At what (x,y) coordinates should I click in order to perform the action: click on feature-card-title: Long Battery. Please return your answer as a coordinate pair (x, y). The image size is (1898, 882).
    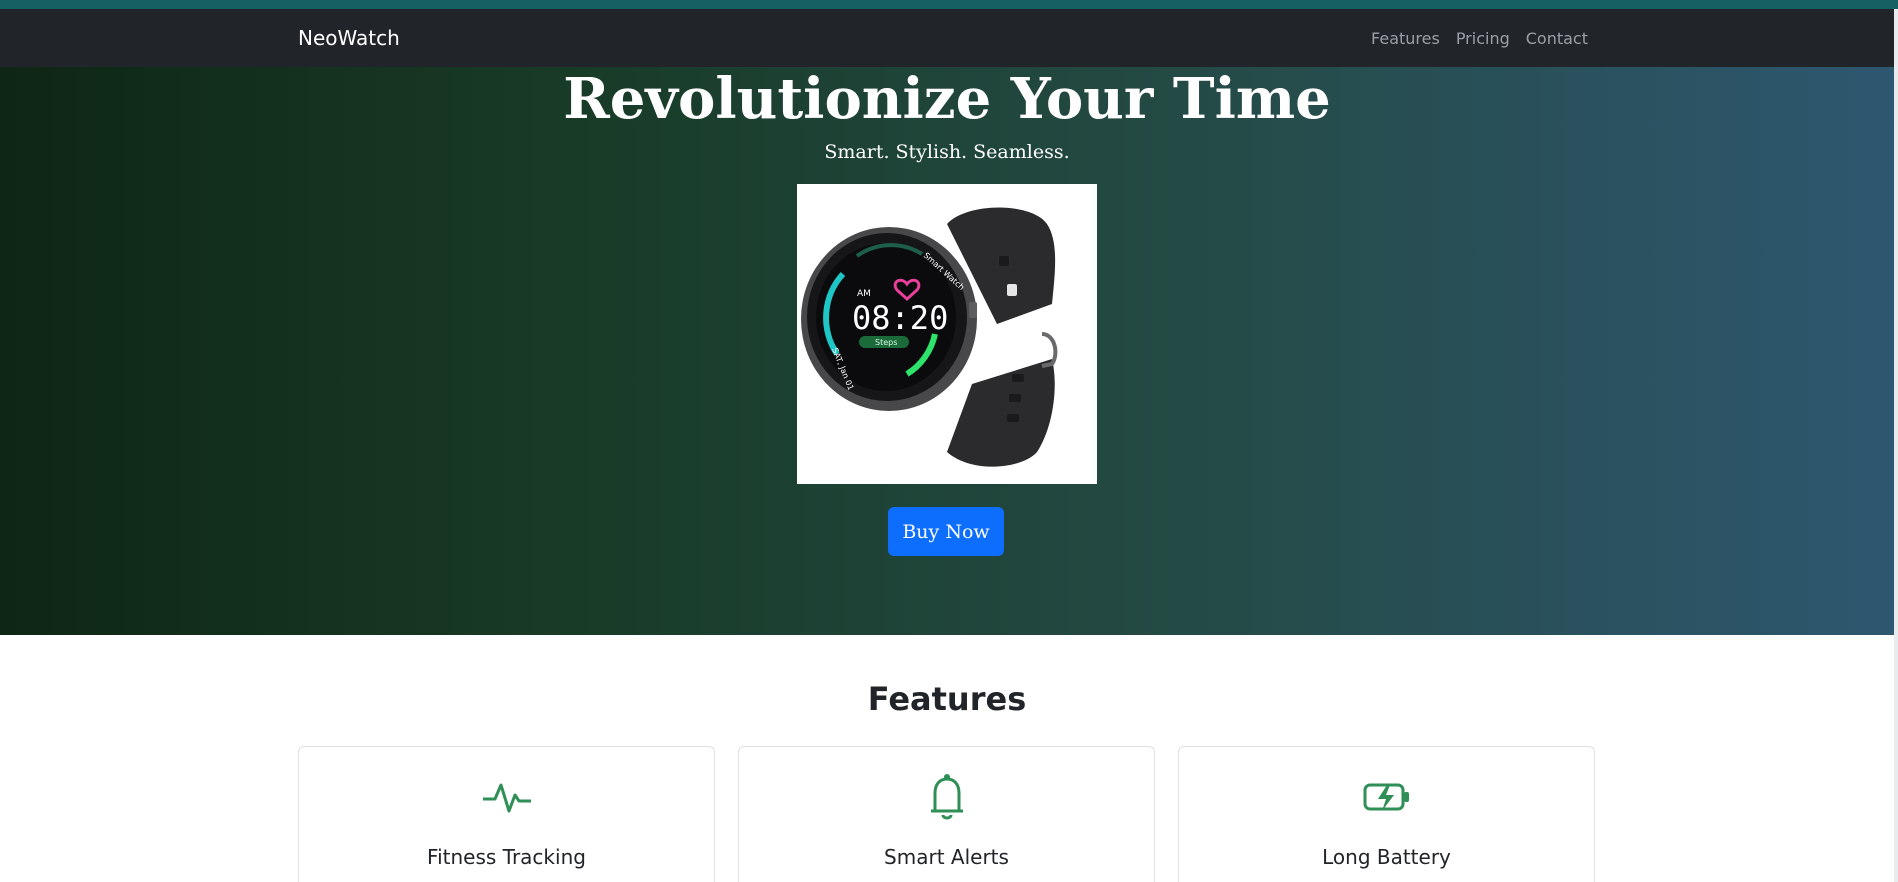
    Looking at the image, I should click on (1386, 857).